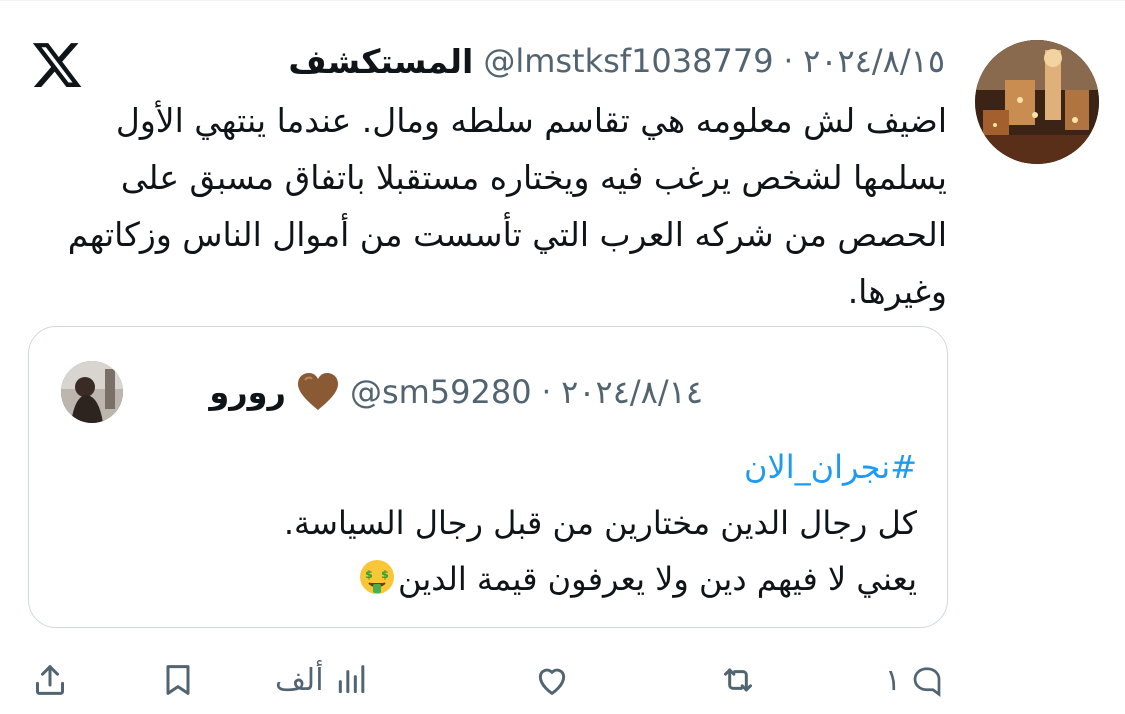 This screenshot has height=714, width=1125. Describe the element at coordinates (377, 576) in the screenshot. I see `money-mouth-face-icon: $ $` at that location.